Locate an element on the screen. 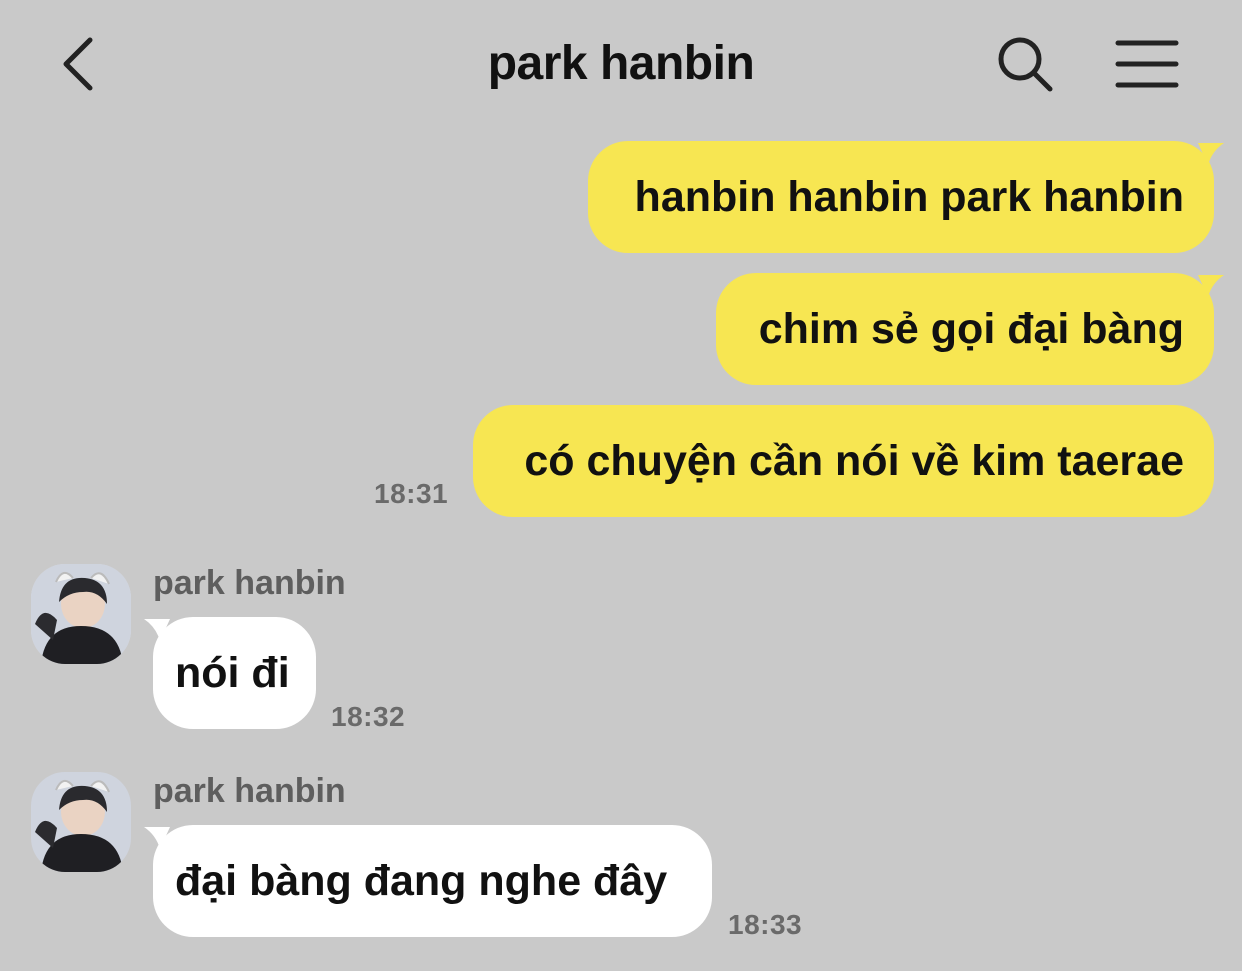 Image resolution: width=1242 pixels, height=971 pixels. message-text: nói đi is located at coordinates (232, 673).